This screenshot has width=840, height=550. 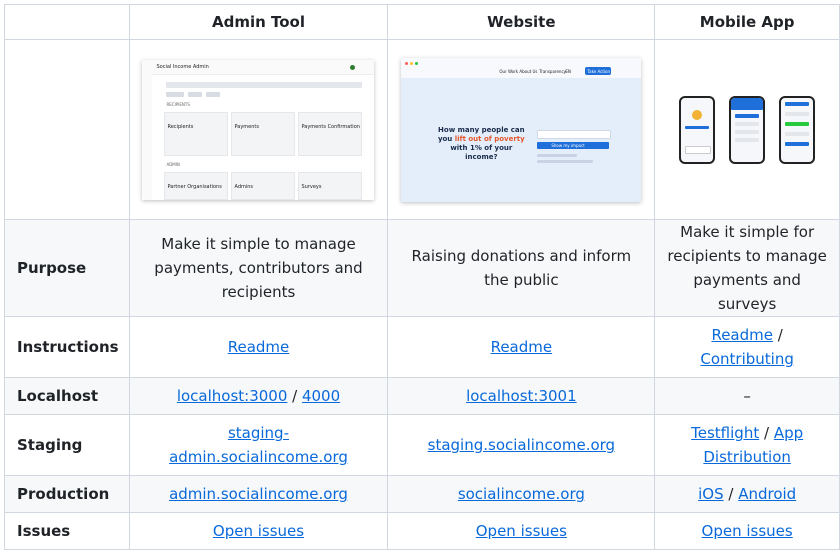 I want to click on localhost-admin: localhost:3000 / 4000, so click(x=258, y=396).